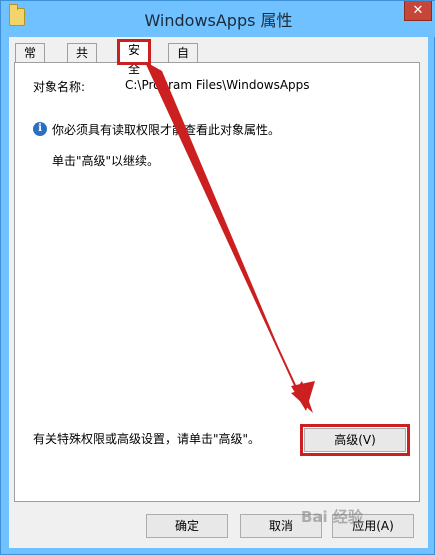 The height and width of the screenshot is (555, 435). I want to click on continue-hint: 单击"高级"以继续。, so click(106, 161).